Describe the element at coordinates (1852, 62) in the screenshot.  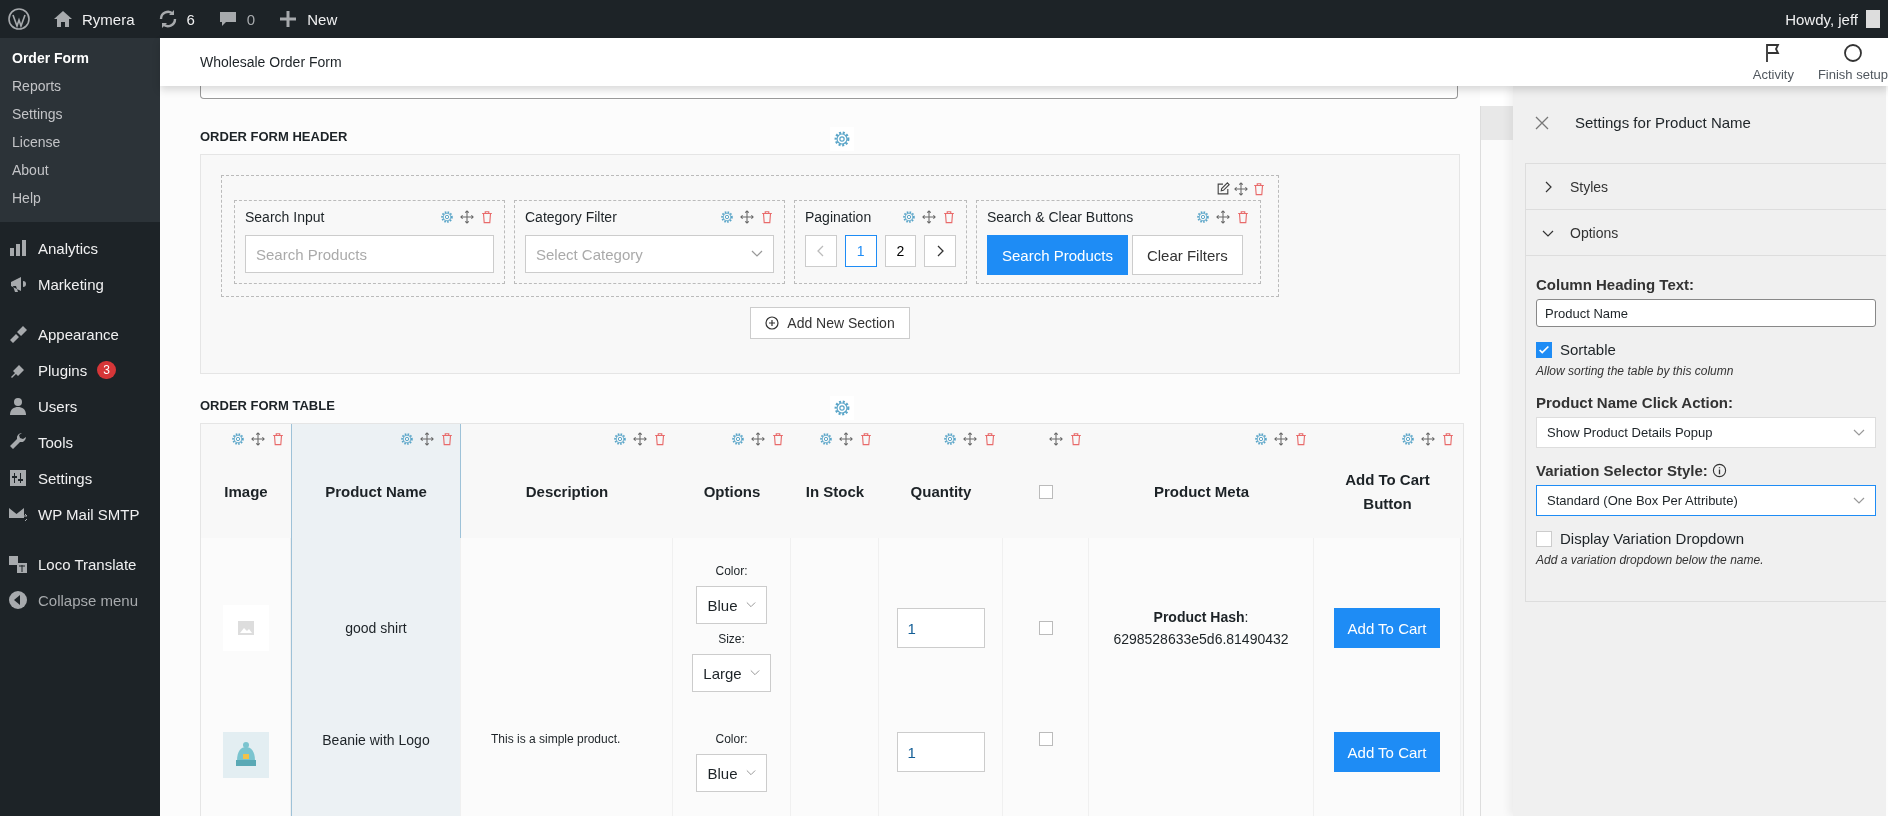
I see `header-action: Finish setup` at that location.